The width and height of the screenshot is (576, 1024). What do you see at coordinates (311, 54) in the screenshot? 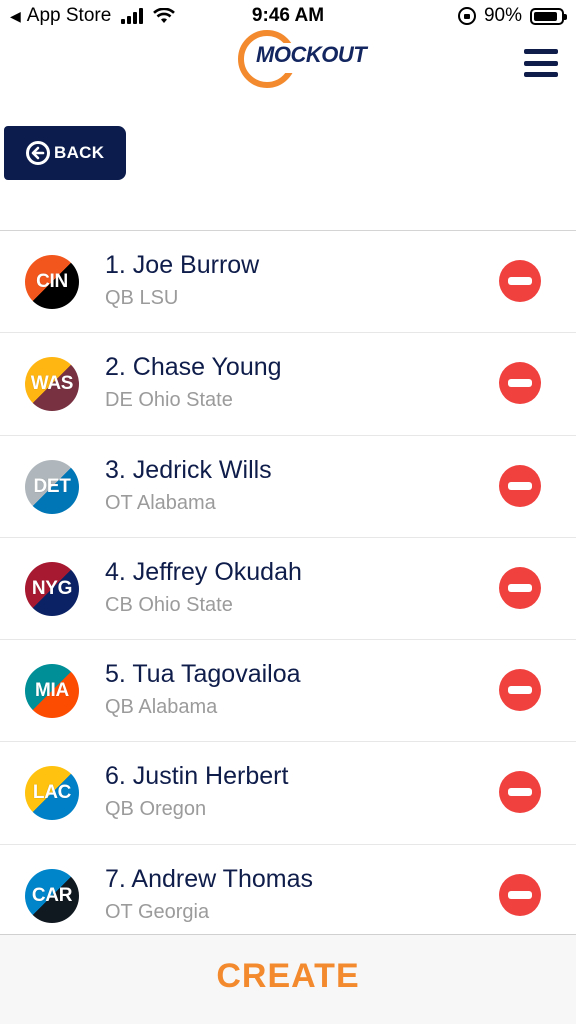
I see `logo-text: MOCKOUT` at bounding box center [311, 54].